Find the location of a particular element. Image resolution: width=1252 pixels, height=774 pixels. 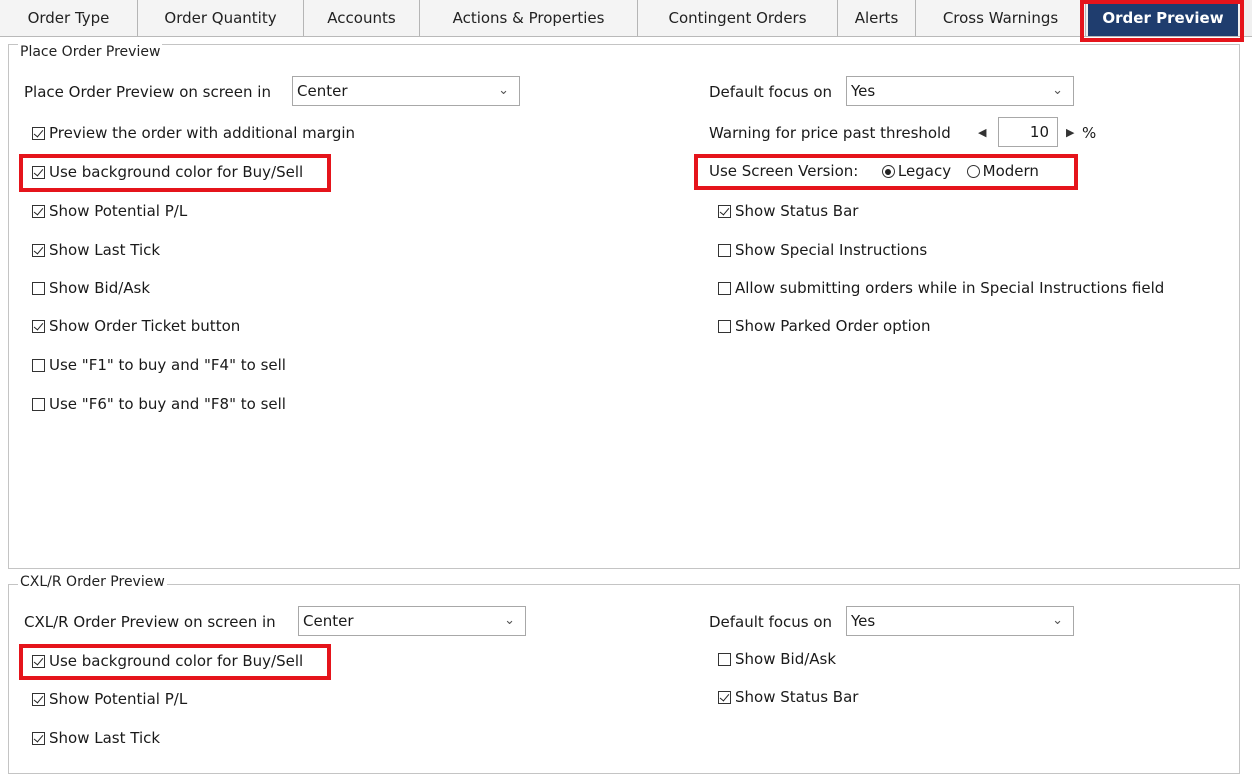

place-option-row: Show Order Ticket button is located at coordinates (136, 326).